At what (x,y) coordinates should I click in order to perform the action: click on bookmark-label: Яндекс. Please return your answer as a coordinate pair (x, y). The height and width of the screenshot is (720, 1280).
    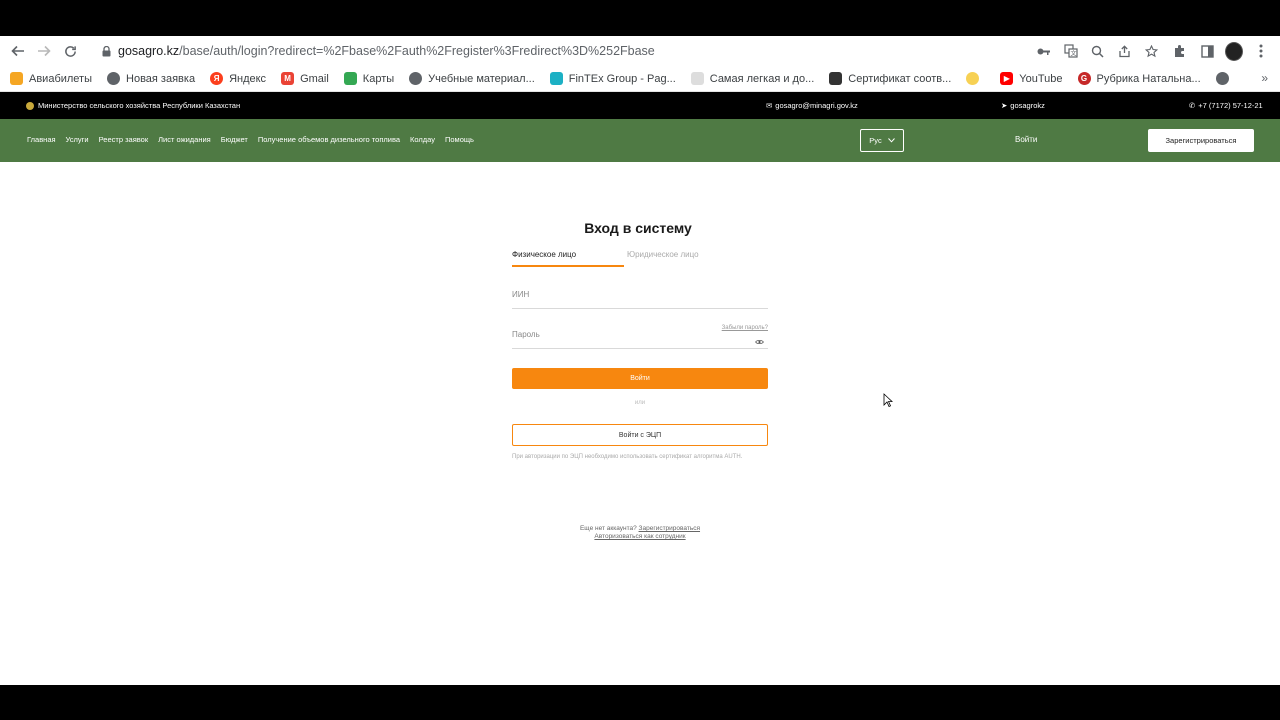
    Looking at the image, I should click on (248, 78).